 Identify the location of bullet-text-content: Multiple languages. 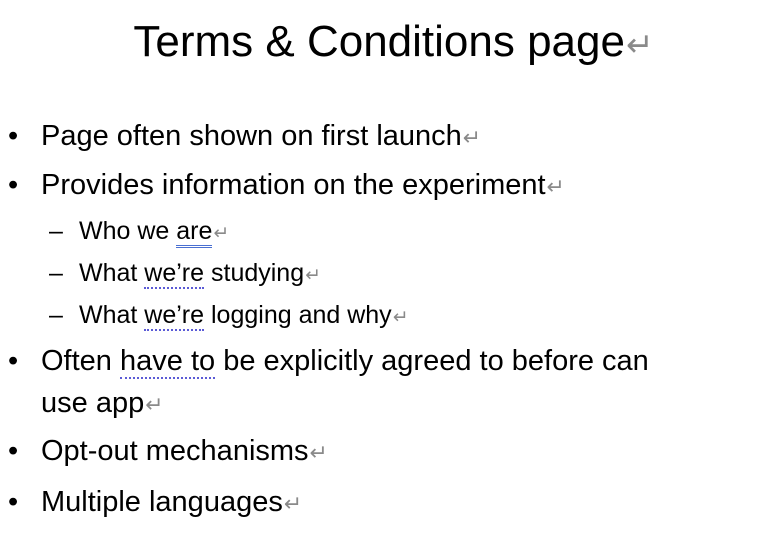
(162, 502).